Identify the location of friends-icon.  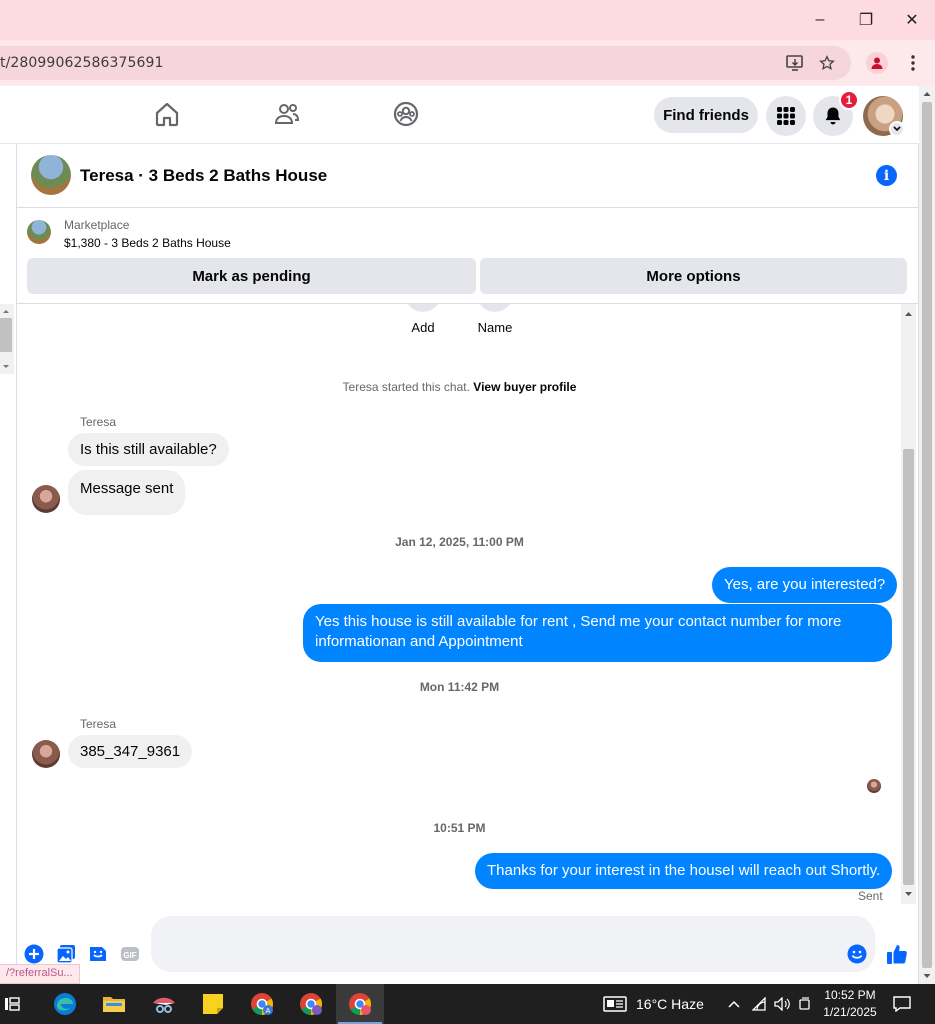
(287, 114).